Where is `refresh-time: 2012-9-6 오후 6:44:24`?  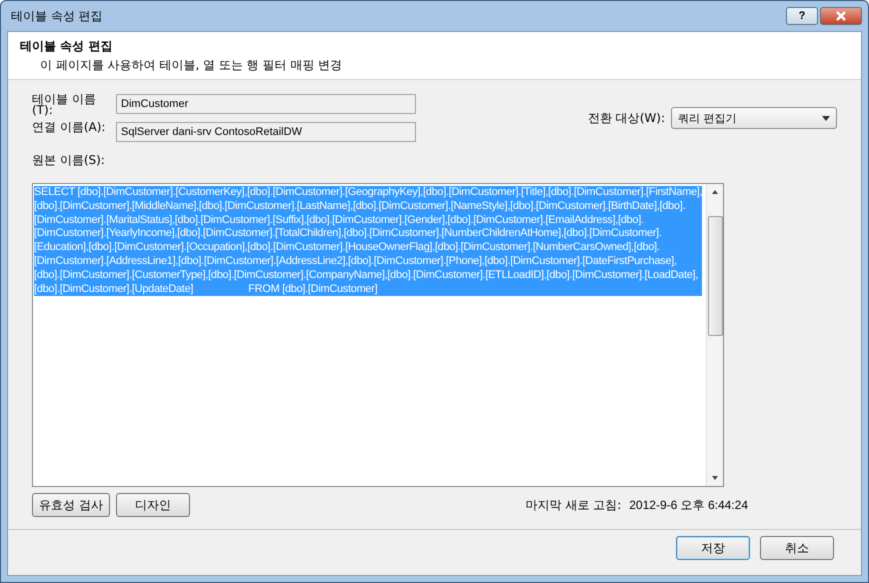
refresh-time: 2012-9-6 오후 6:44:24 is located at coordinates (688, 505).